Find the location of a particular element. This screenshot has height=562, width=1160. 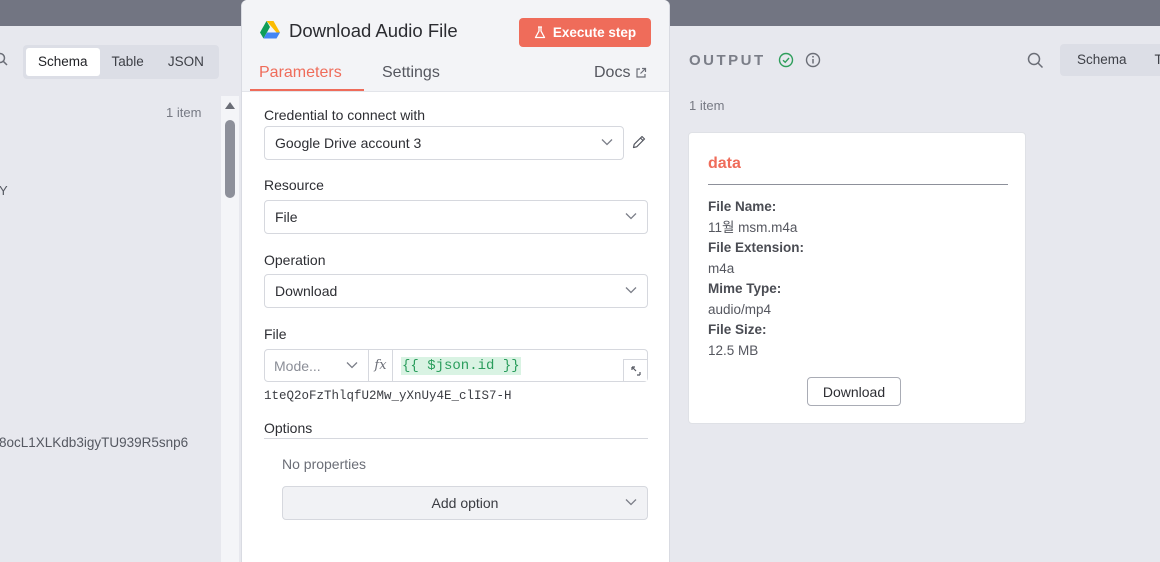

docs-link: Docs is located at coordinates (620, 73).